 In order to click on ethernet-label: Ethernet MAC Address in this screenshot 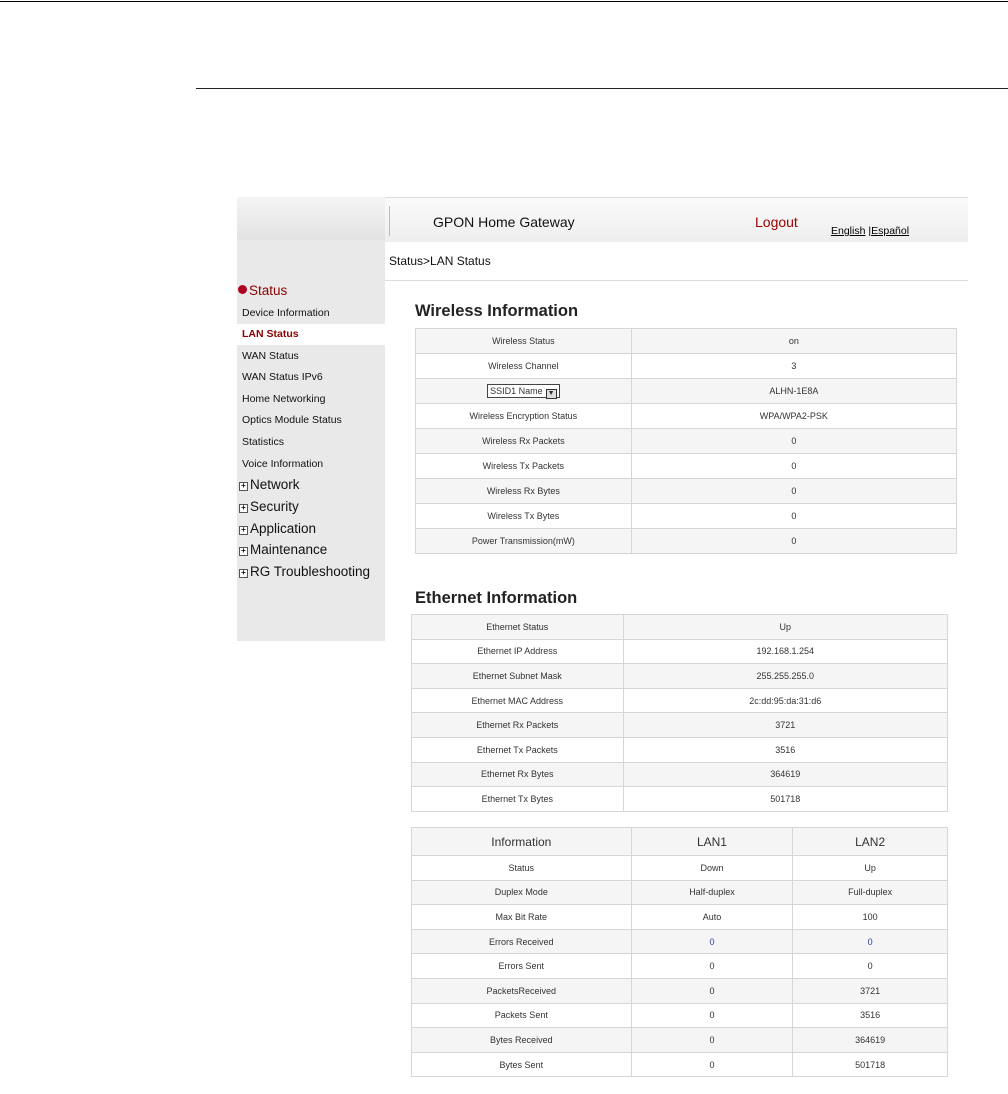, I will do `click(517, 700)`.